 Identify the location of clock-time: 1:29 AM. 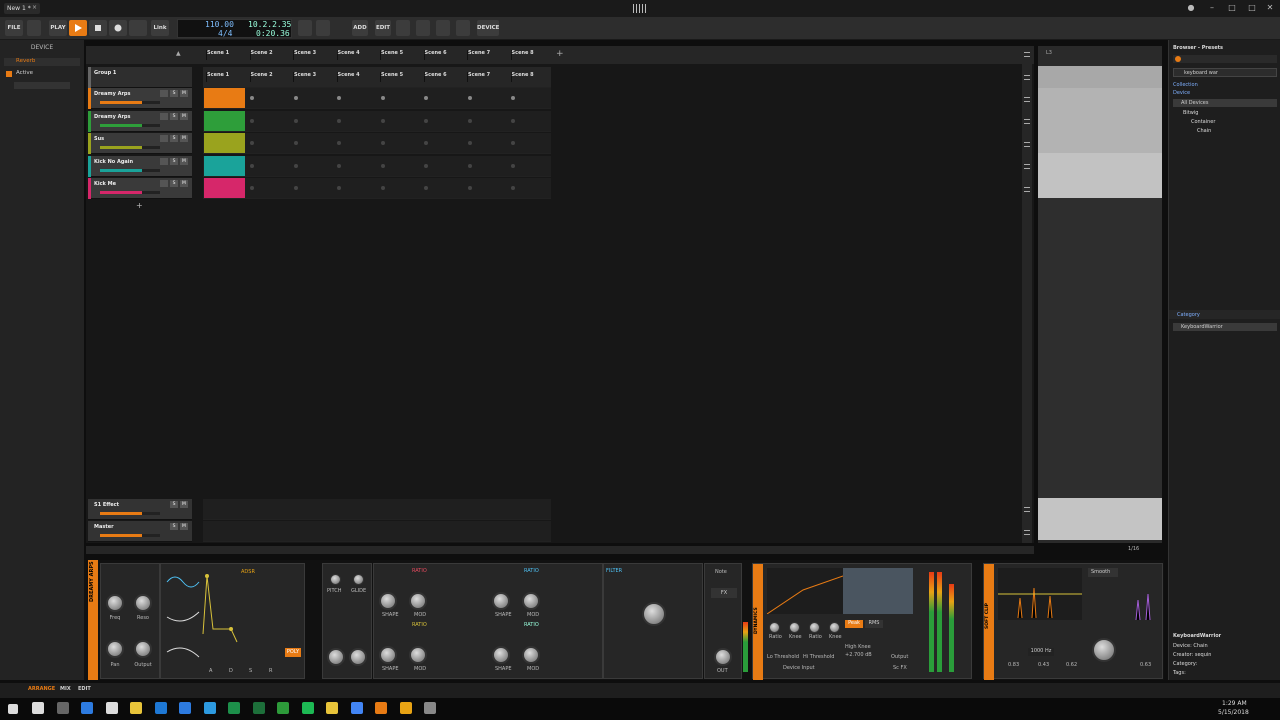
(1234, 703).